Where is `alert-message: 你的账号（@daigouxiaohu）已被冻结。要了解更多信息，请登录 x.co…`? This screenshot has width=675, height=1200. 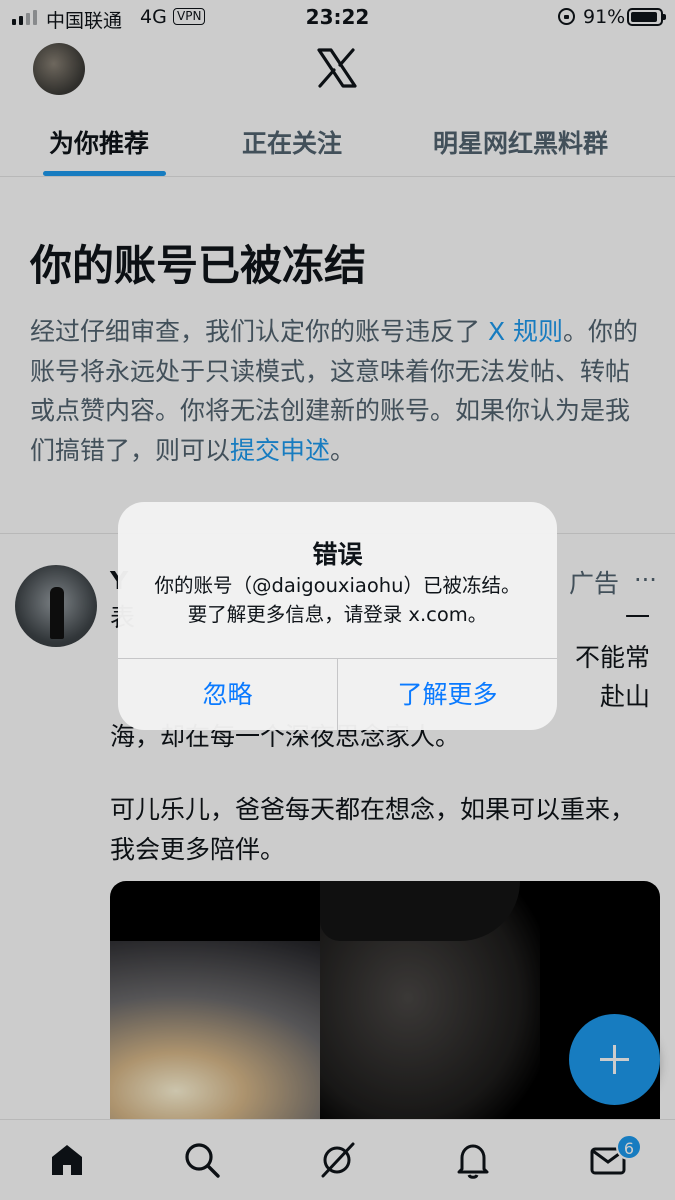 alert-message: 你的账号（@daigouxiaohu）已被冻结。要了解更多信息，请登录 x.co… is located at coordinates (337, 600).